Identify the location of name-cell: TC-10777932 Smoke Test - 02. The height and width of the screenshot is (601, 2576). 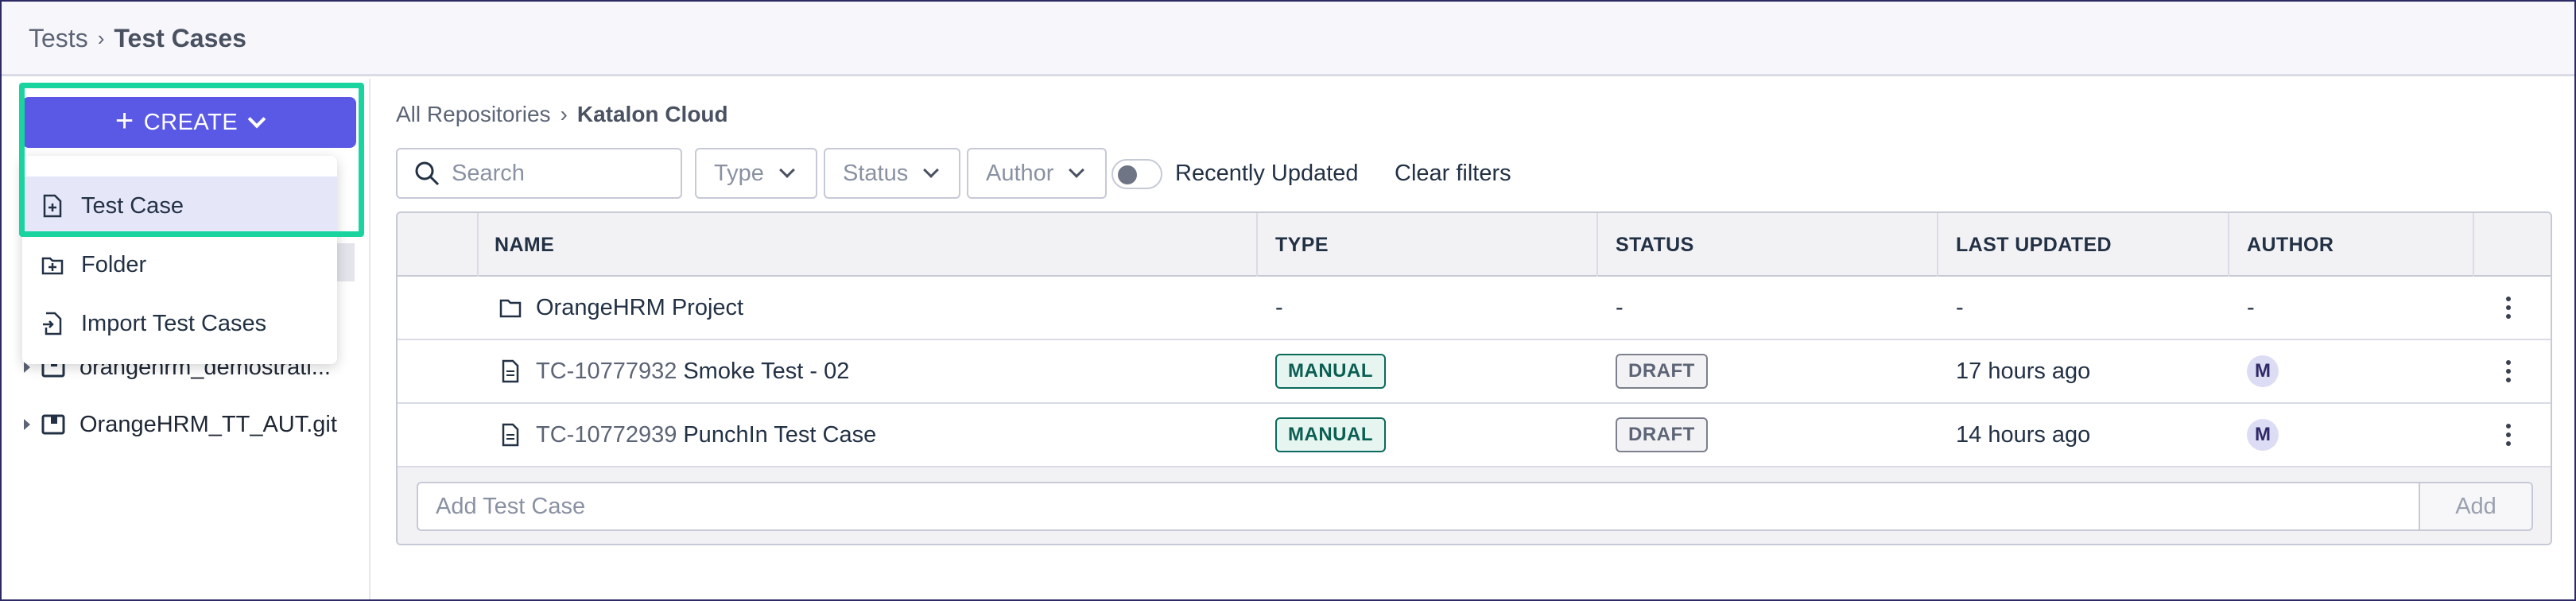
(674, 371).